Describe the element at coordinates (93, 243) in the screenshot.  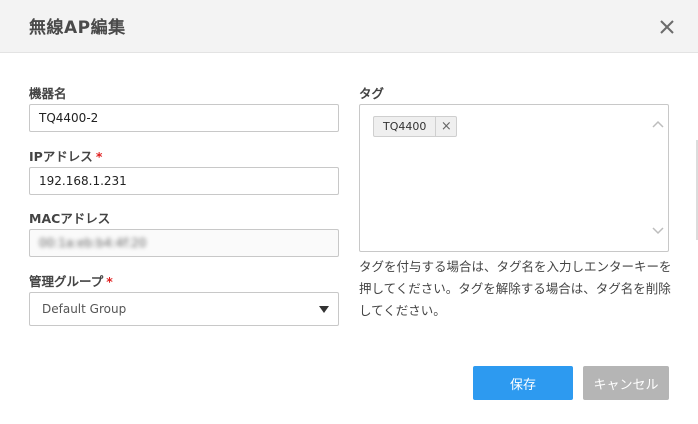
I see `mac-address-value: 00:1a:eb:b4:4f:20` at that location.